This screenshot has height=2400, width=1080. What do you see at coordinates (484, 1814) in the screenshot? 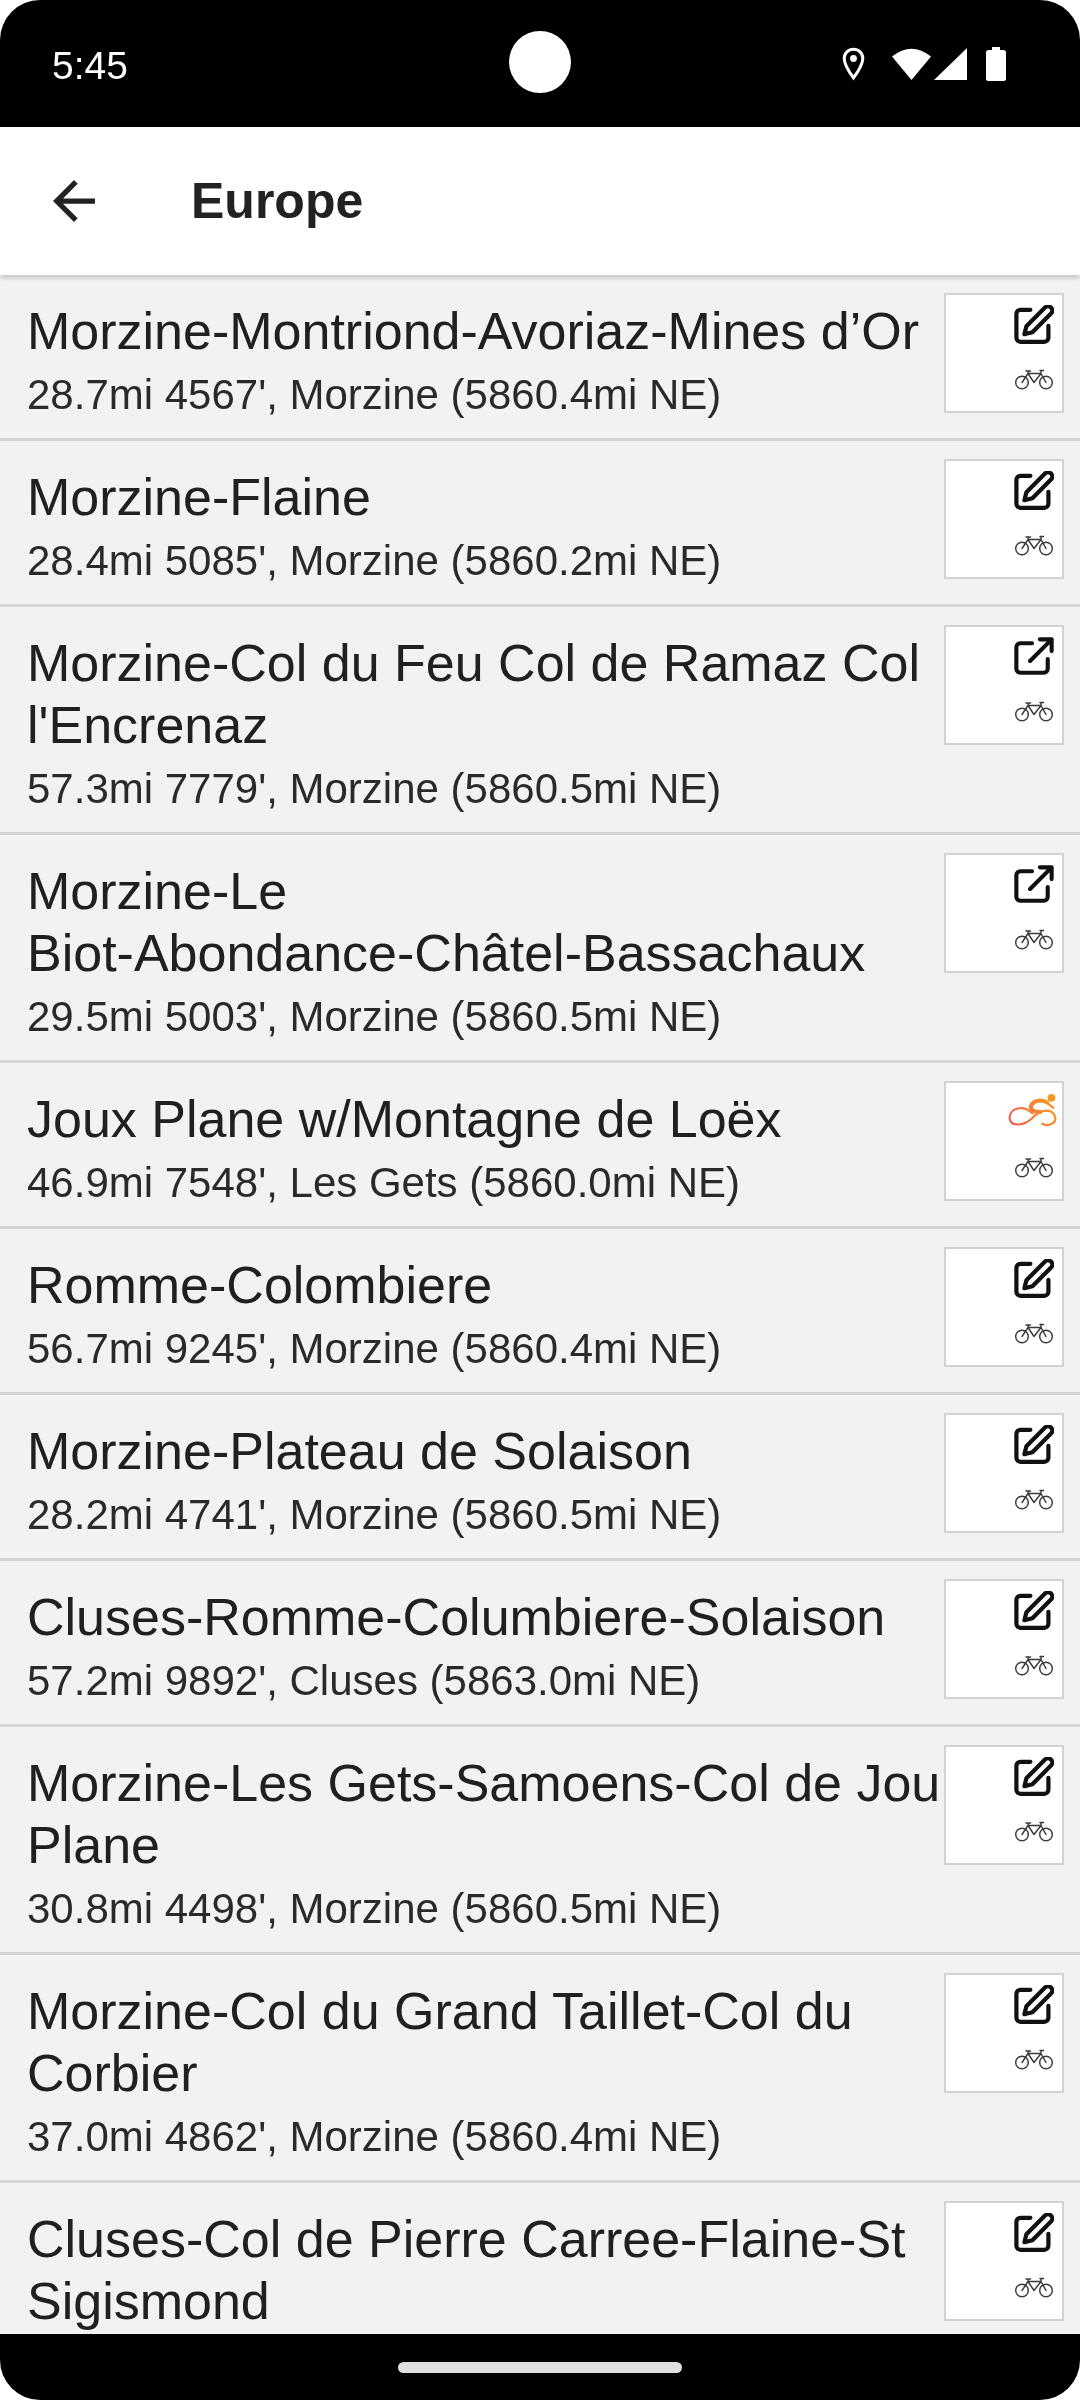
I see `route-title: Morzine-Les Gets-Samoens-Col de Jou Plane` at bounding box center [484, 1814].